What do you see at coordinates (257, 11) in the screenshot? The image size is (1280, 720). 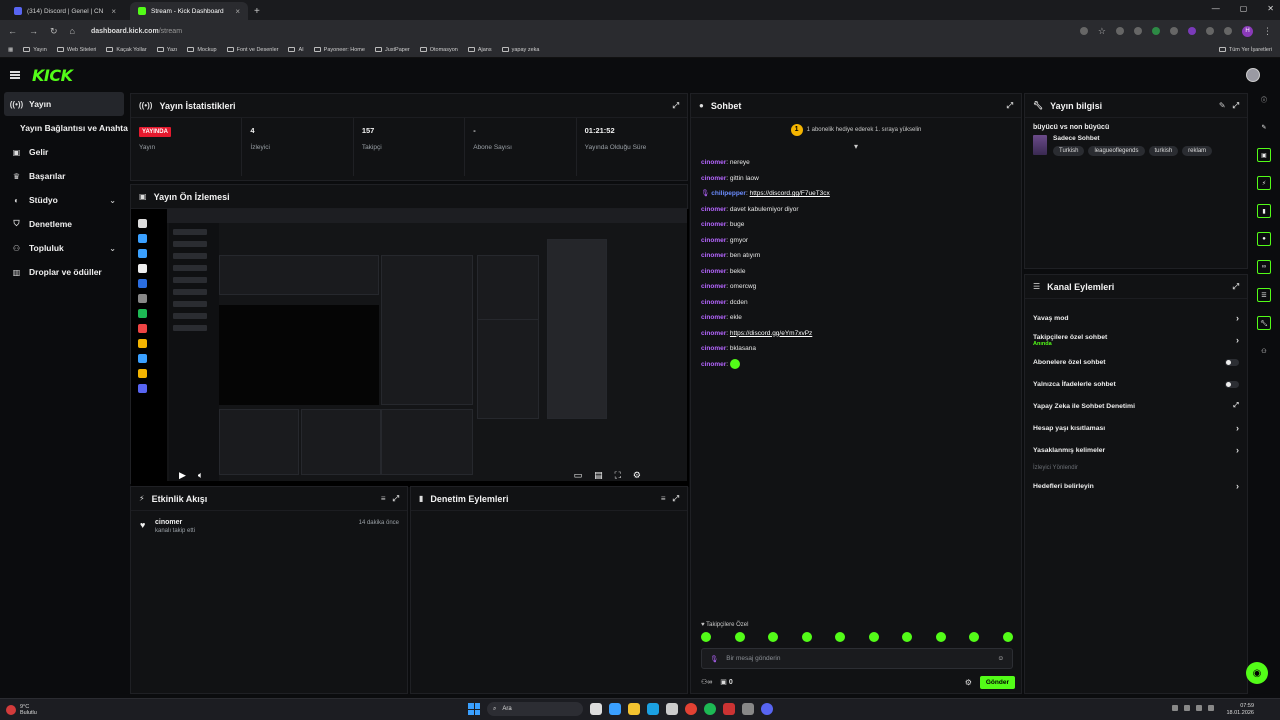 I see `new-tab-button: +` at bounding box center [257, 11].